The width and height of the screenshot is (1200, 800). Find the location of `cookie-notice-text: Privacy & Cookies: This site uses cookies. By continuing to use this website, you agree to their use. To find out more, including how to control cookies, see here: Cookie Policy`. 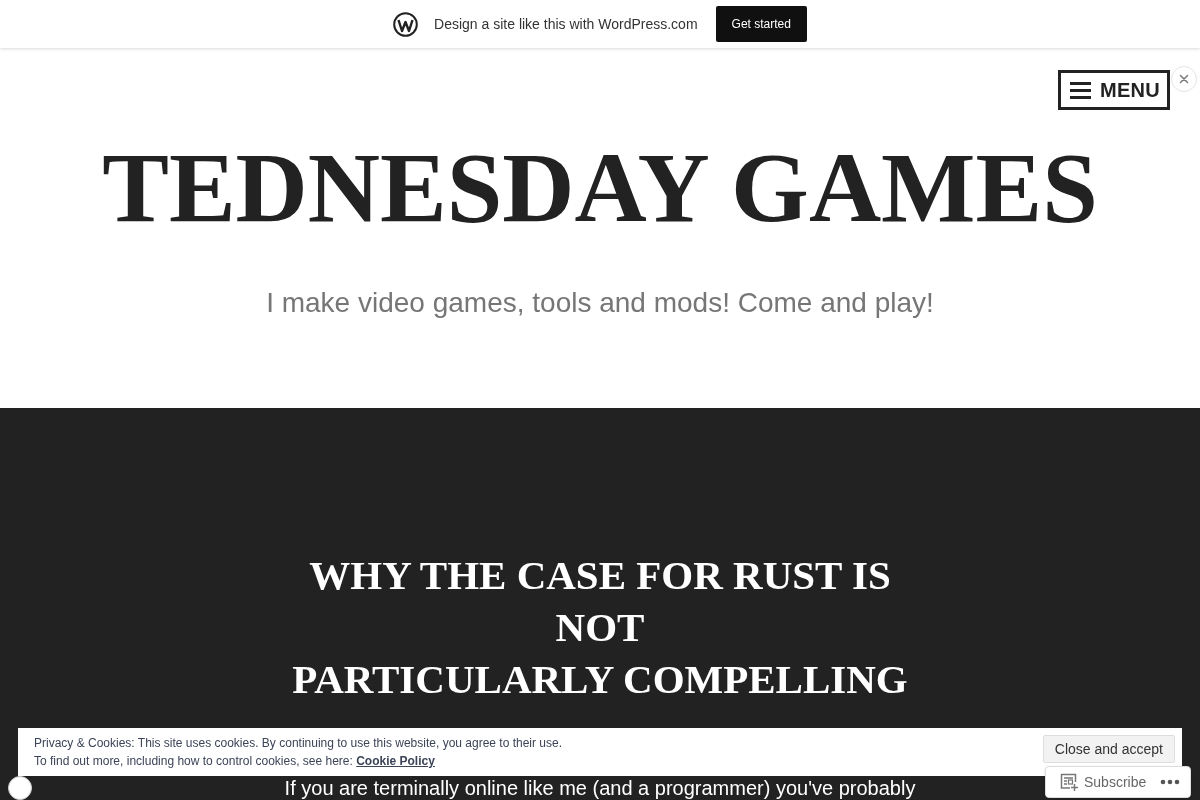

cookie-notice-text: Privacy & Cookies: This site uses cookies. By continuing to use this website, you agree to their use. To find out more, including how to control cookies, see here: Cookie Policy is located at coordinates (298, 752).